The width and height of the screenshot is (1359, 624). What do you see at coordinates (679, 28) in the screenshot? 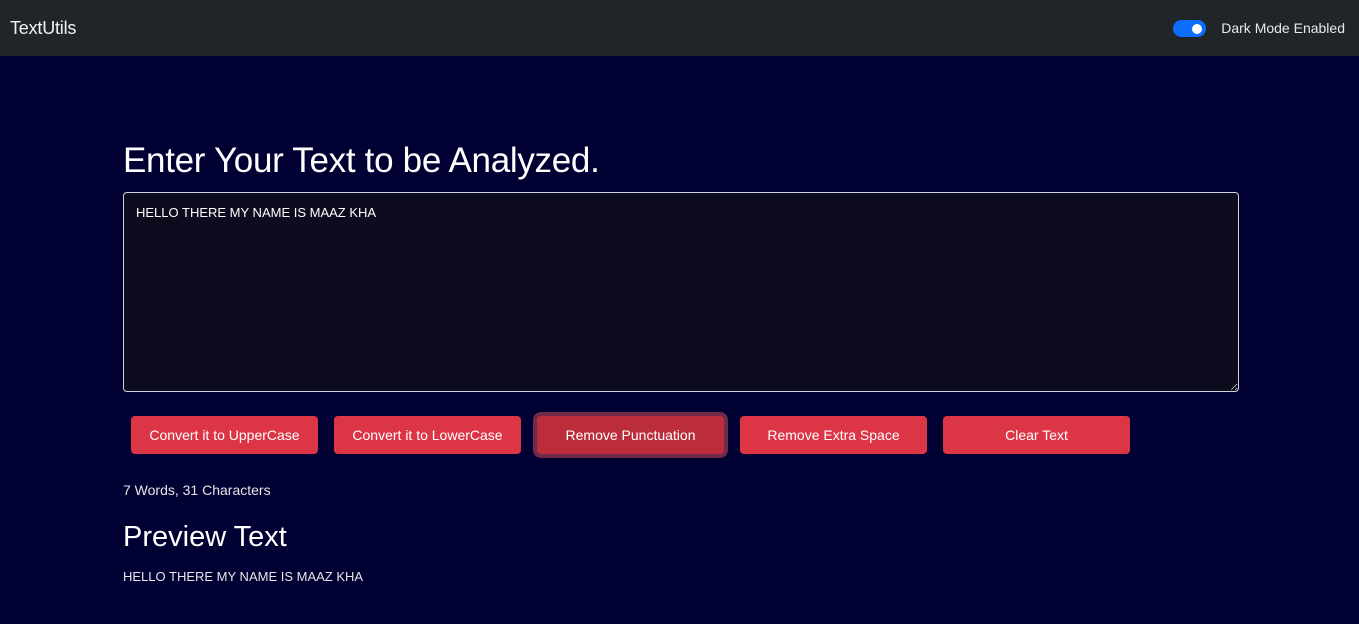
I see `navbar: TextUtils Dark Mode Enabled` at bounding box center [679, 28].